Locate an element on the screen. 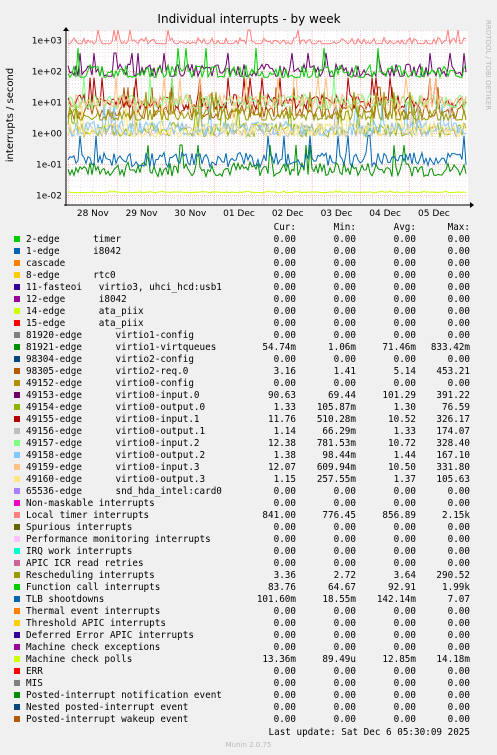 The width and height of the screenshot is (497, 755). y-tick-label: 1e+02 is located at coordinates (47, 72).